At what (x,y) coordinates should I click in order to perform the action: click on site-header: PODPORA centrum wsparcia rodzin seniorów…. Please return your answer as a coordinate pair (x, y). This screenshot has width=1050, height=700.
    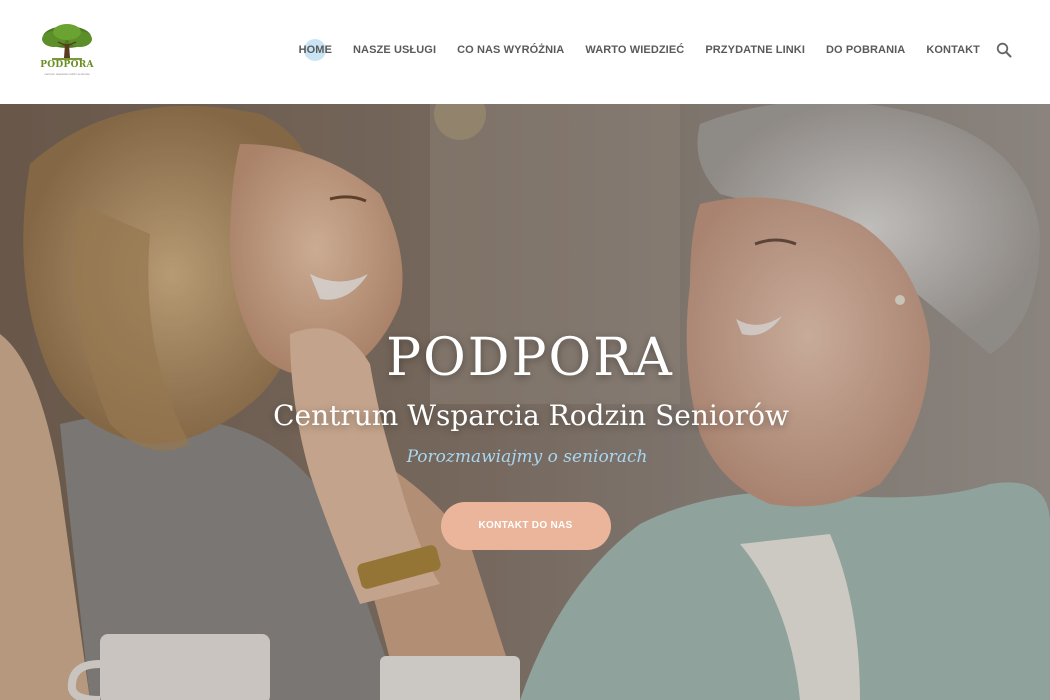
    Looking at the image, I should click on (525, 52).